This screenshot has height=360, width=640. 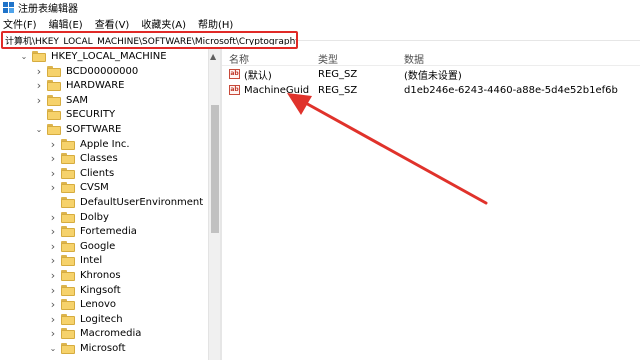 I want to click on scroll-up-icon: ▲, so click(x=213, y=56).